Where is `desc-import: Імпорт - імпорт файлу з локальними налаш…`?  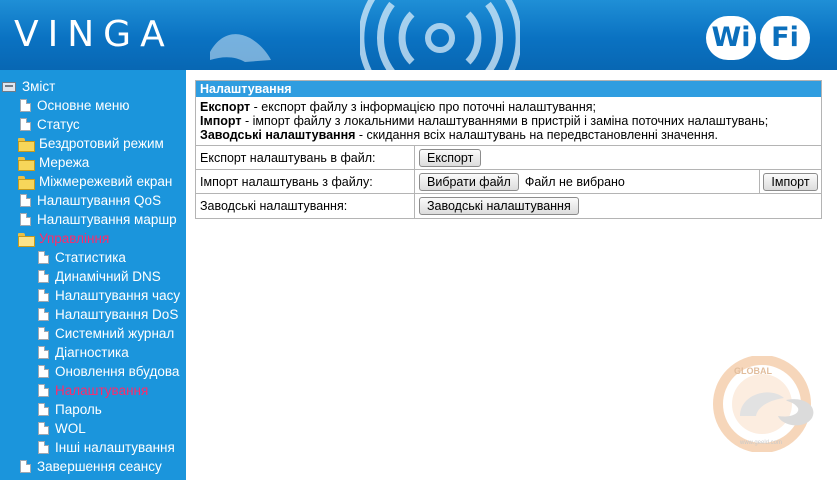 desc-import: Імпорт - імпорт файлу з локальними налаш… is located at coordinates (508, 121).